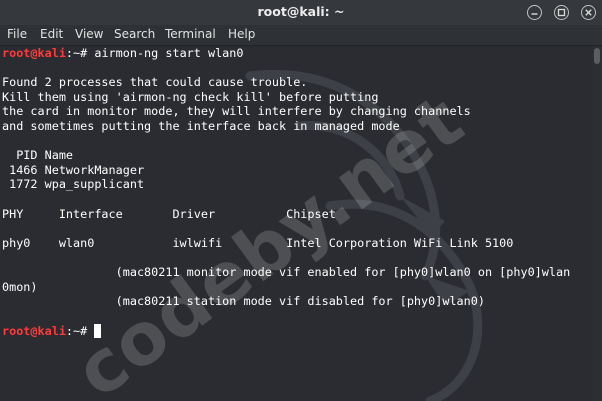  I want to click on scrollbar-thumb, so click(597, 56).